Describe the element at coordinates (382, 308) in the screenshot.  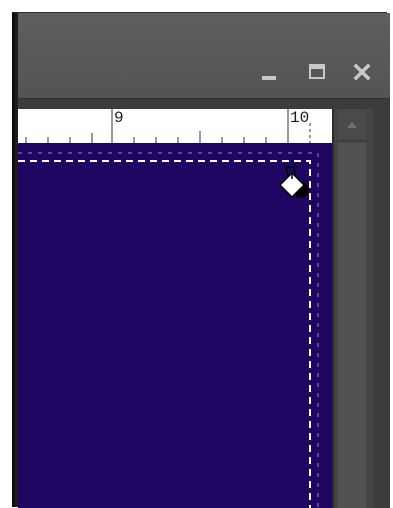
I see `panel-edge` at that location.